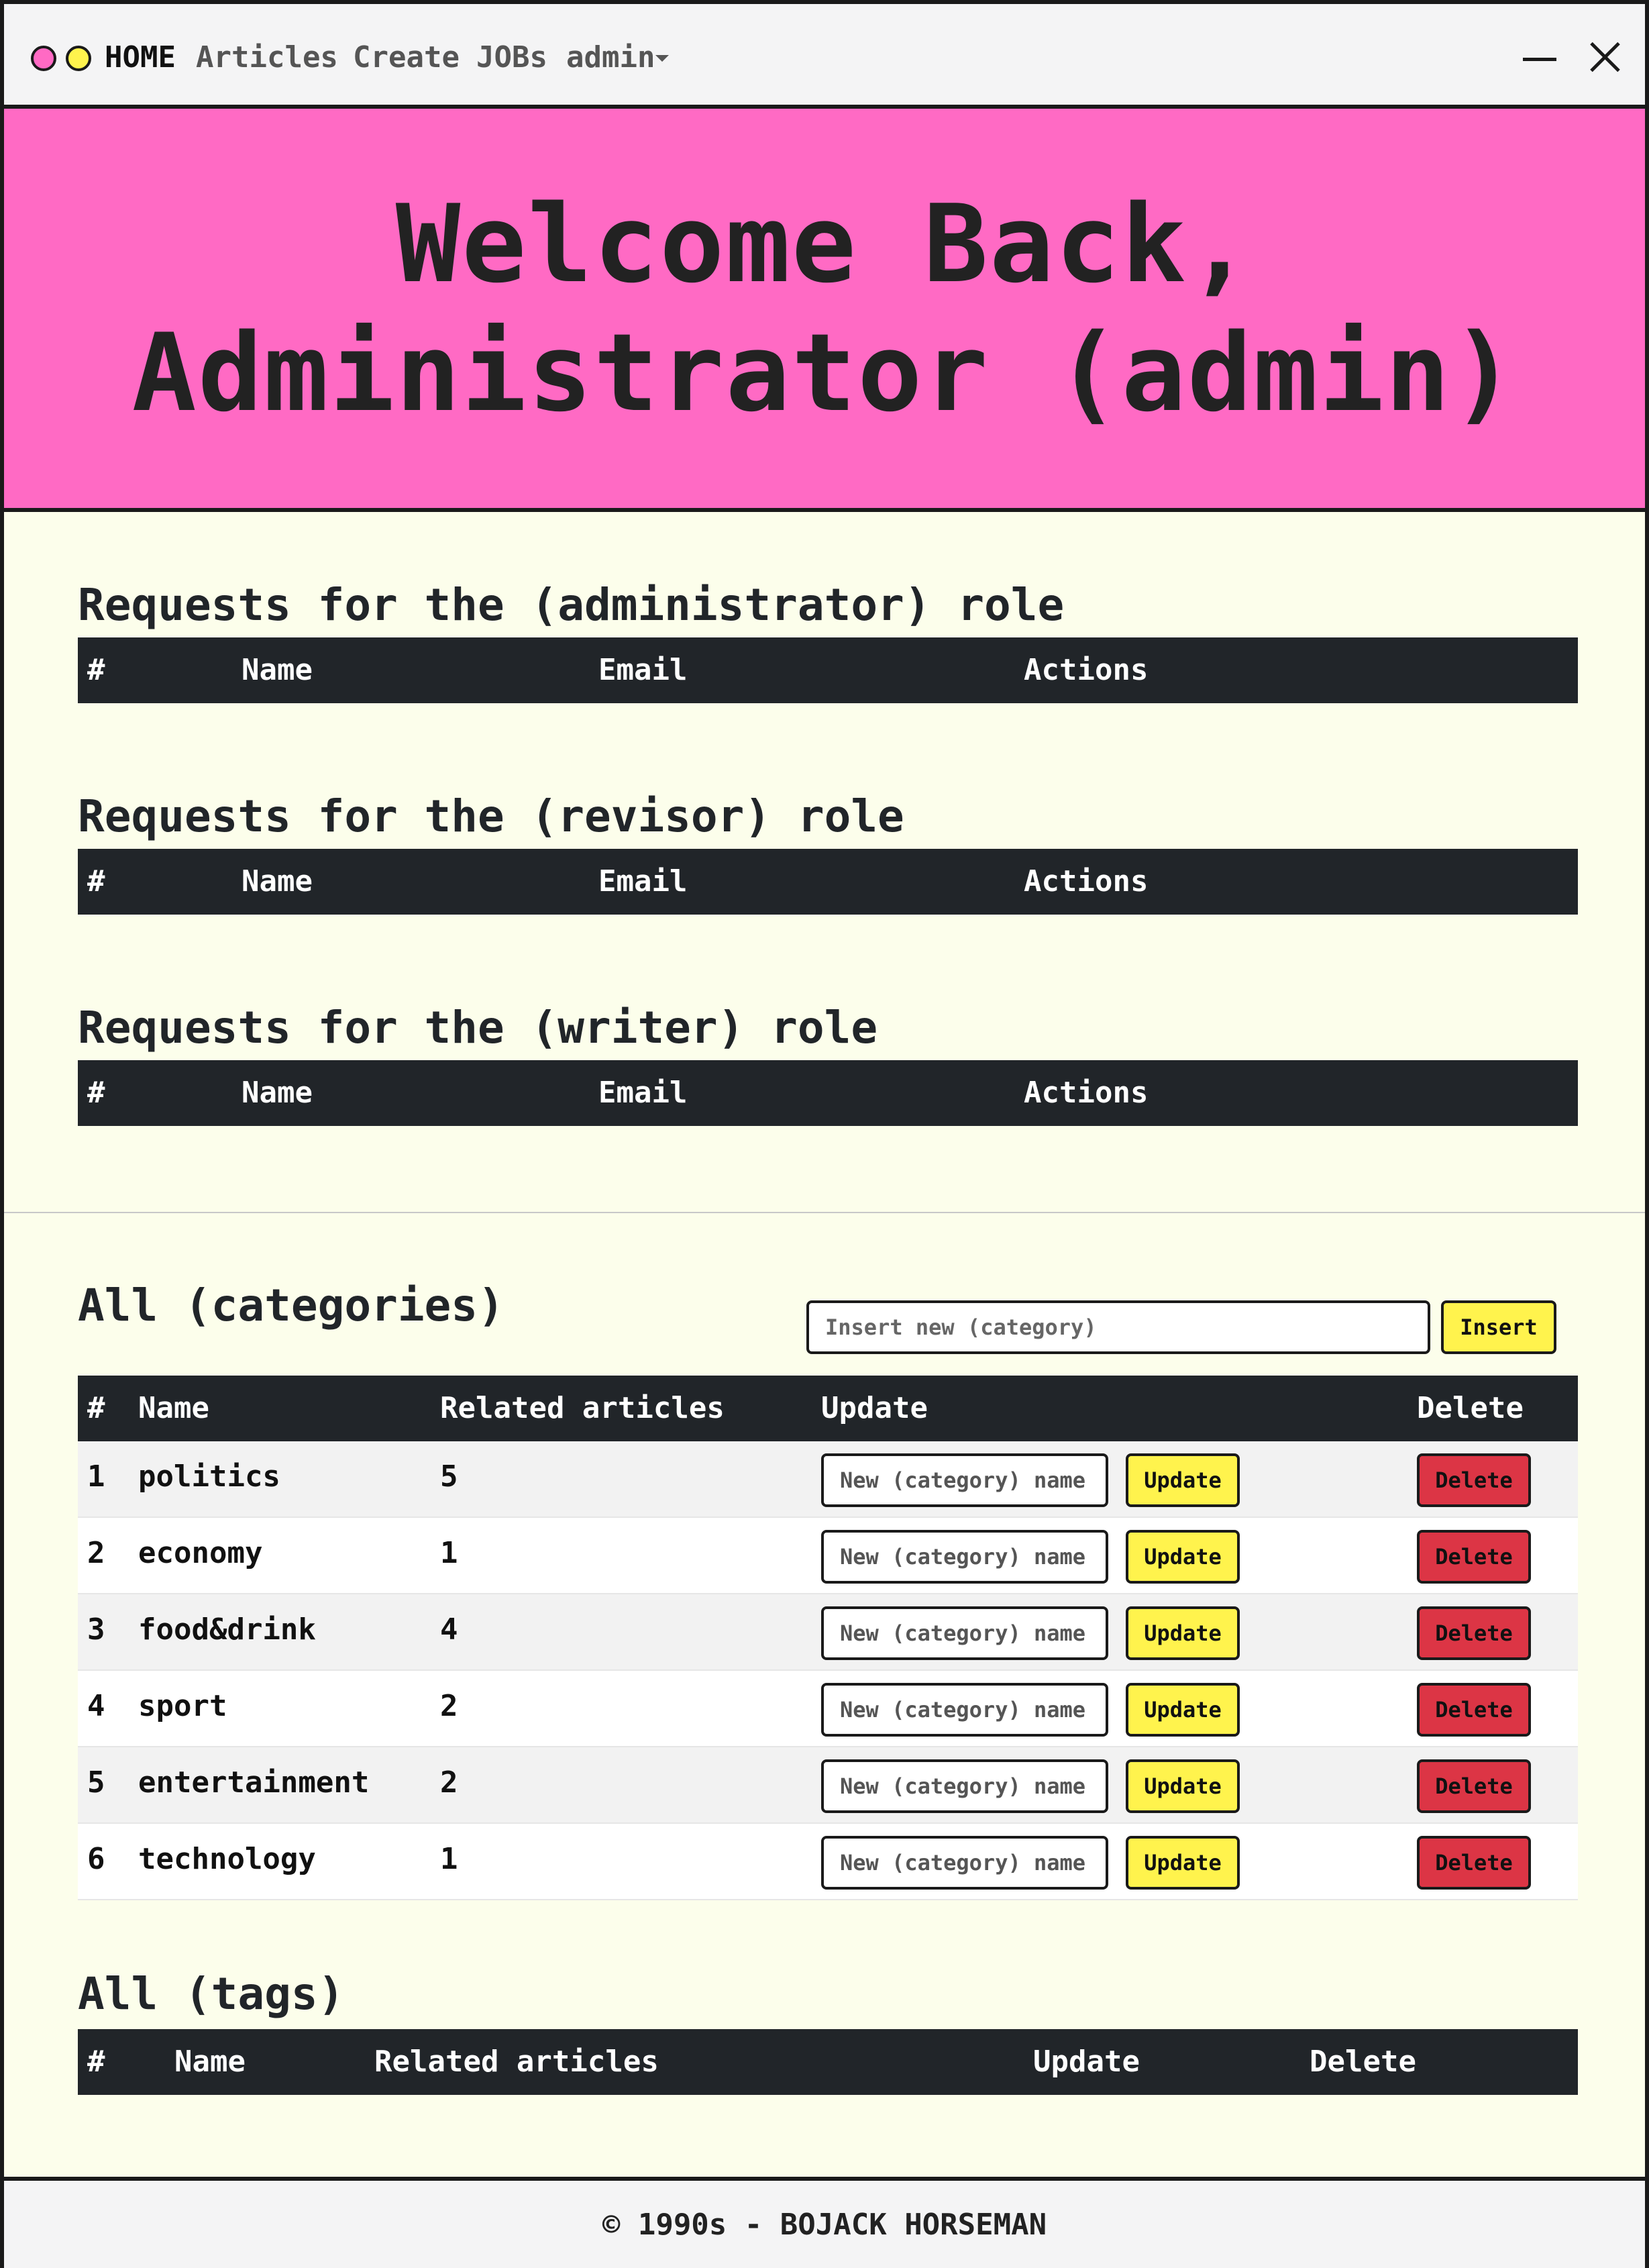  I want to click on table-row: 3 food&drink 4 Update Delete, so click(828, 1633).